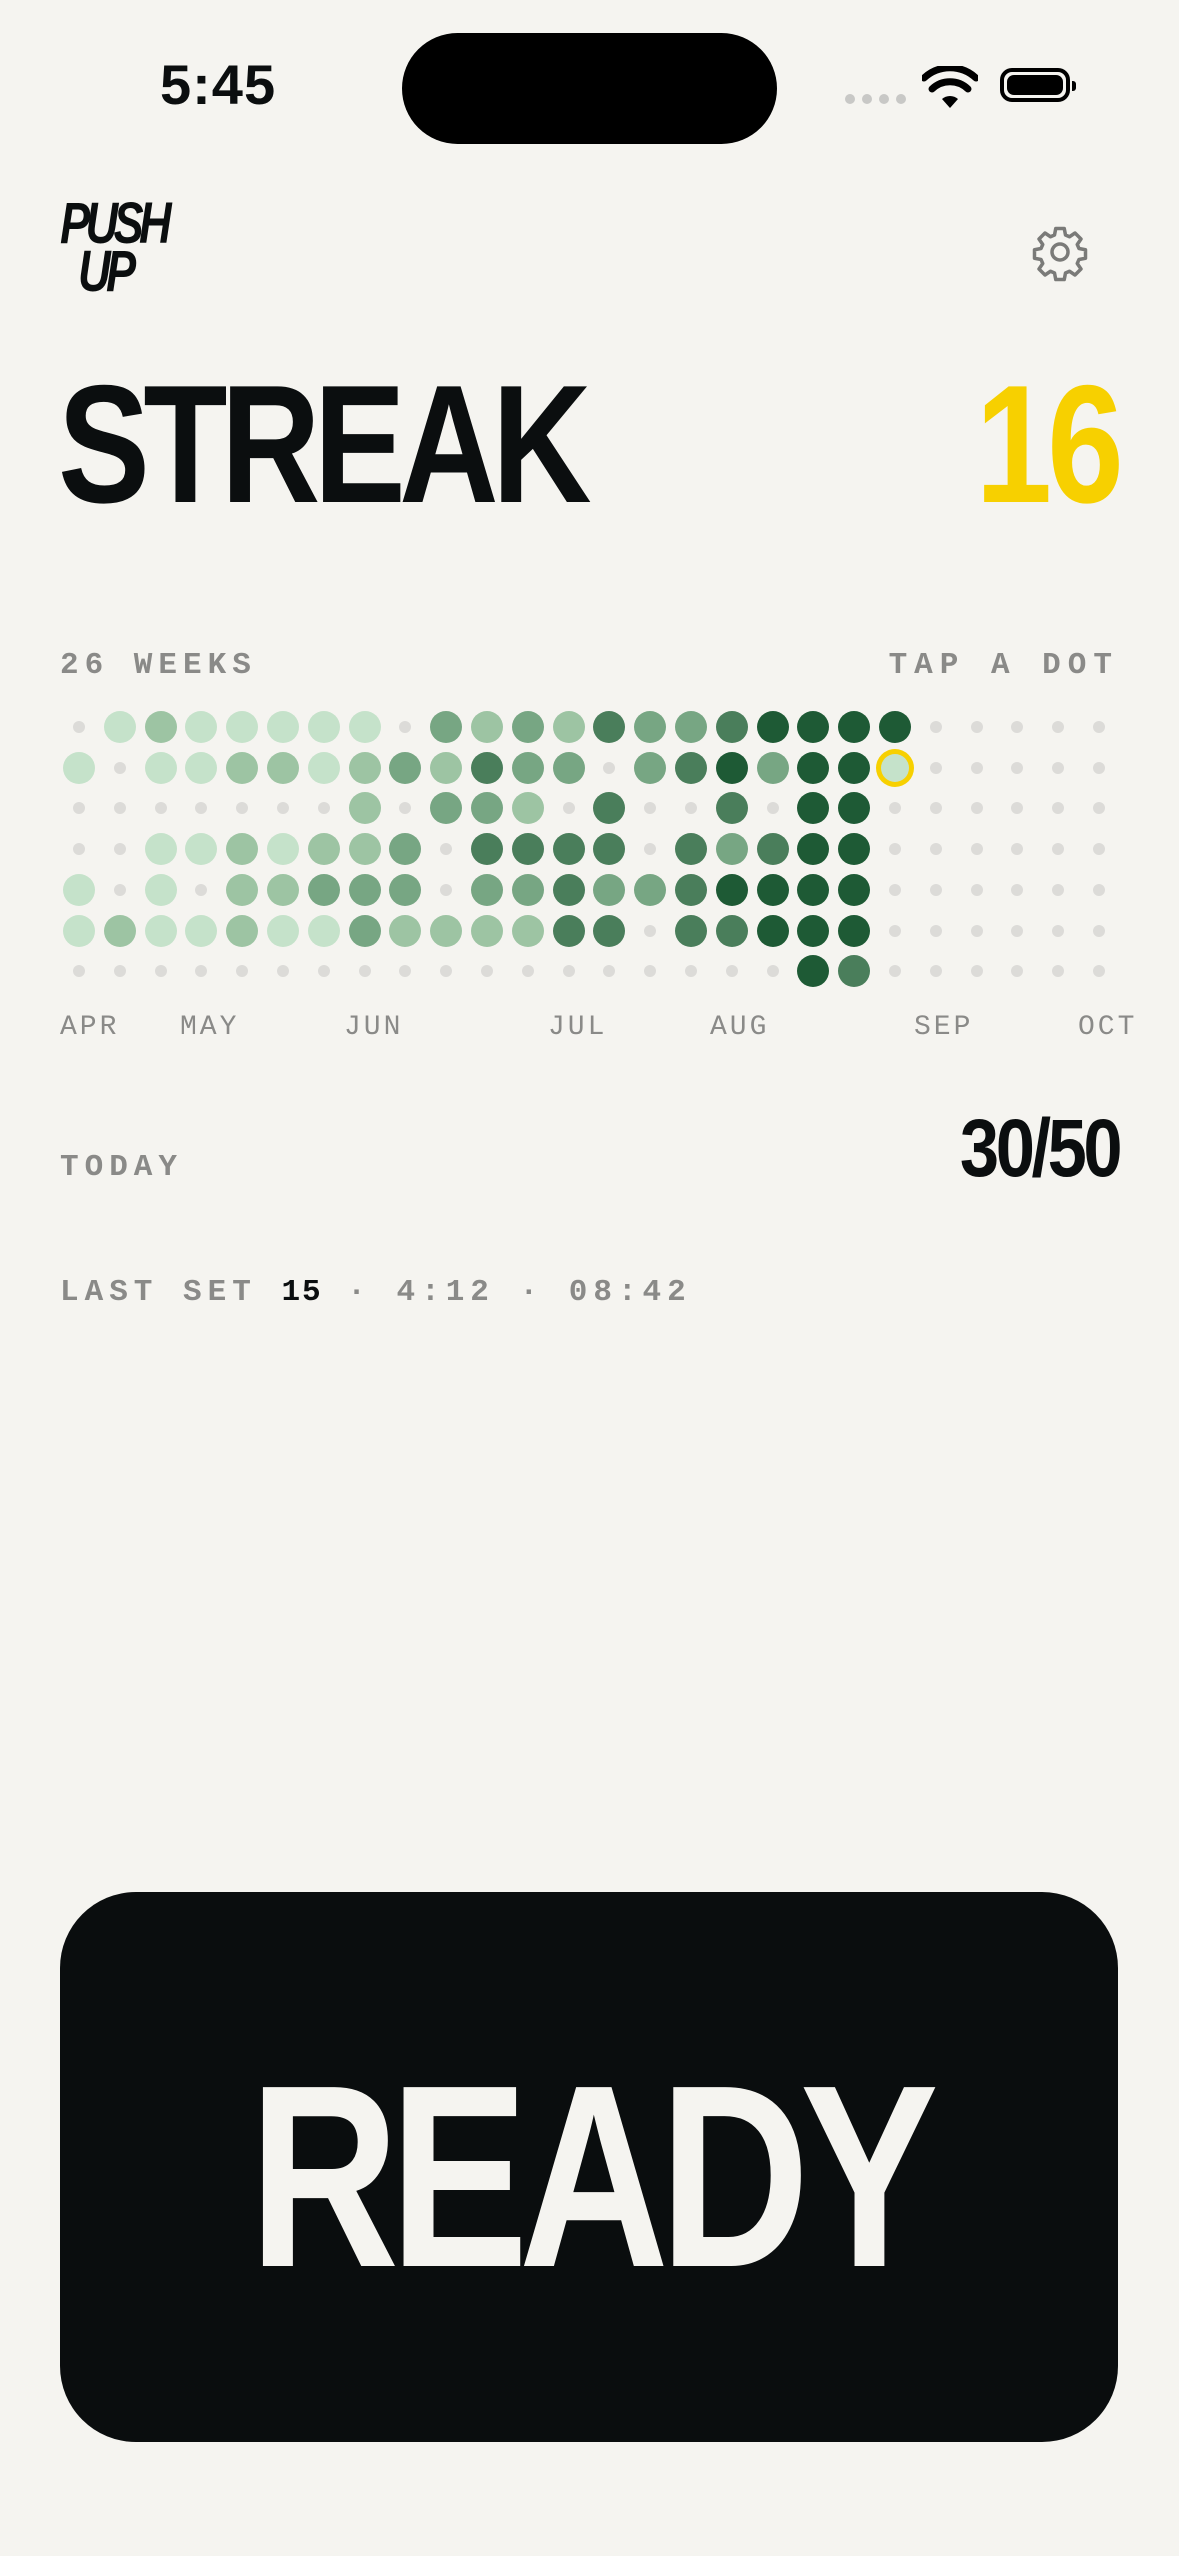 The height and width of the screenshot is (2556, 1179). What do you see at coordinates (1060, 252) in the screenshot?
I see `gear-icon` at bounding box center [1060, 252].